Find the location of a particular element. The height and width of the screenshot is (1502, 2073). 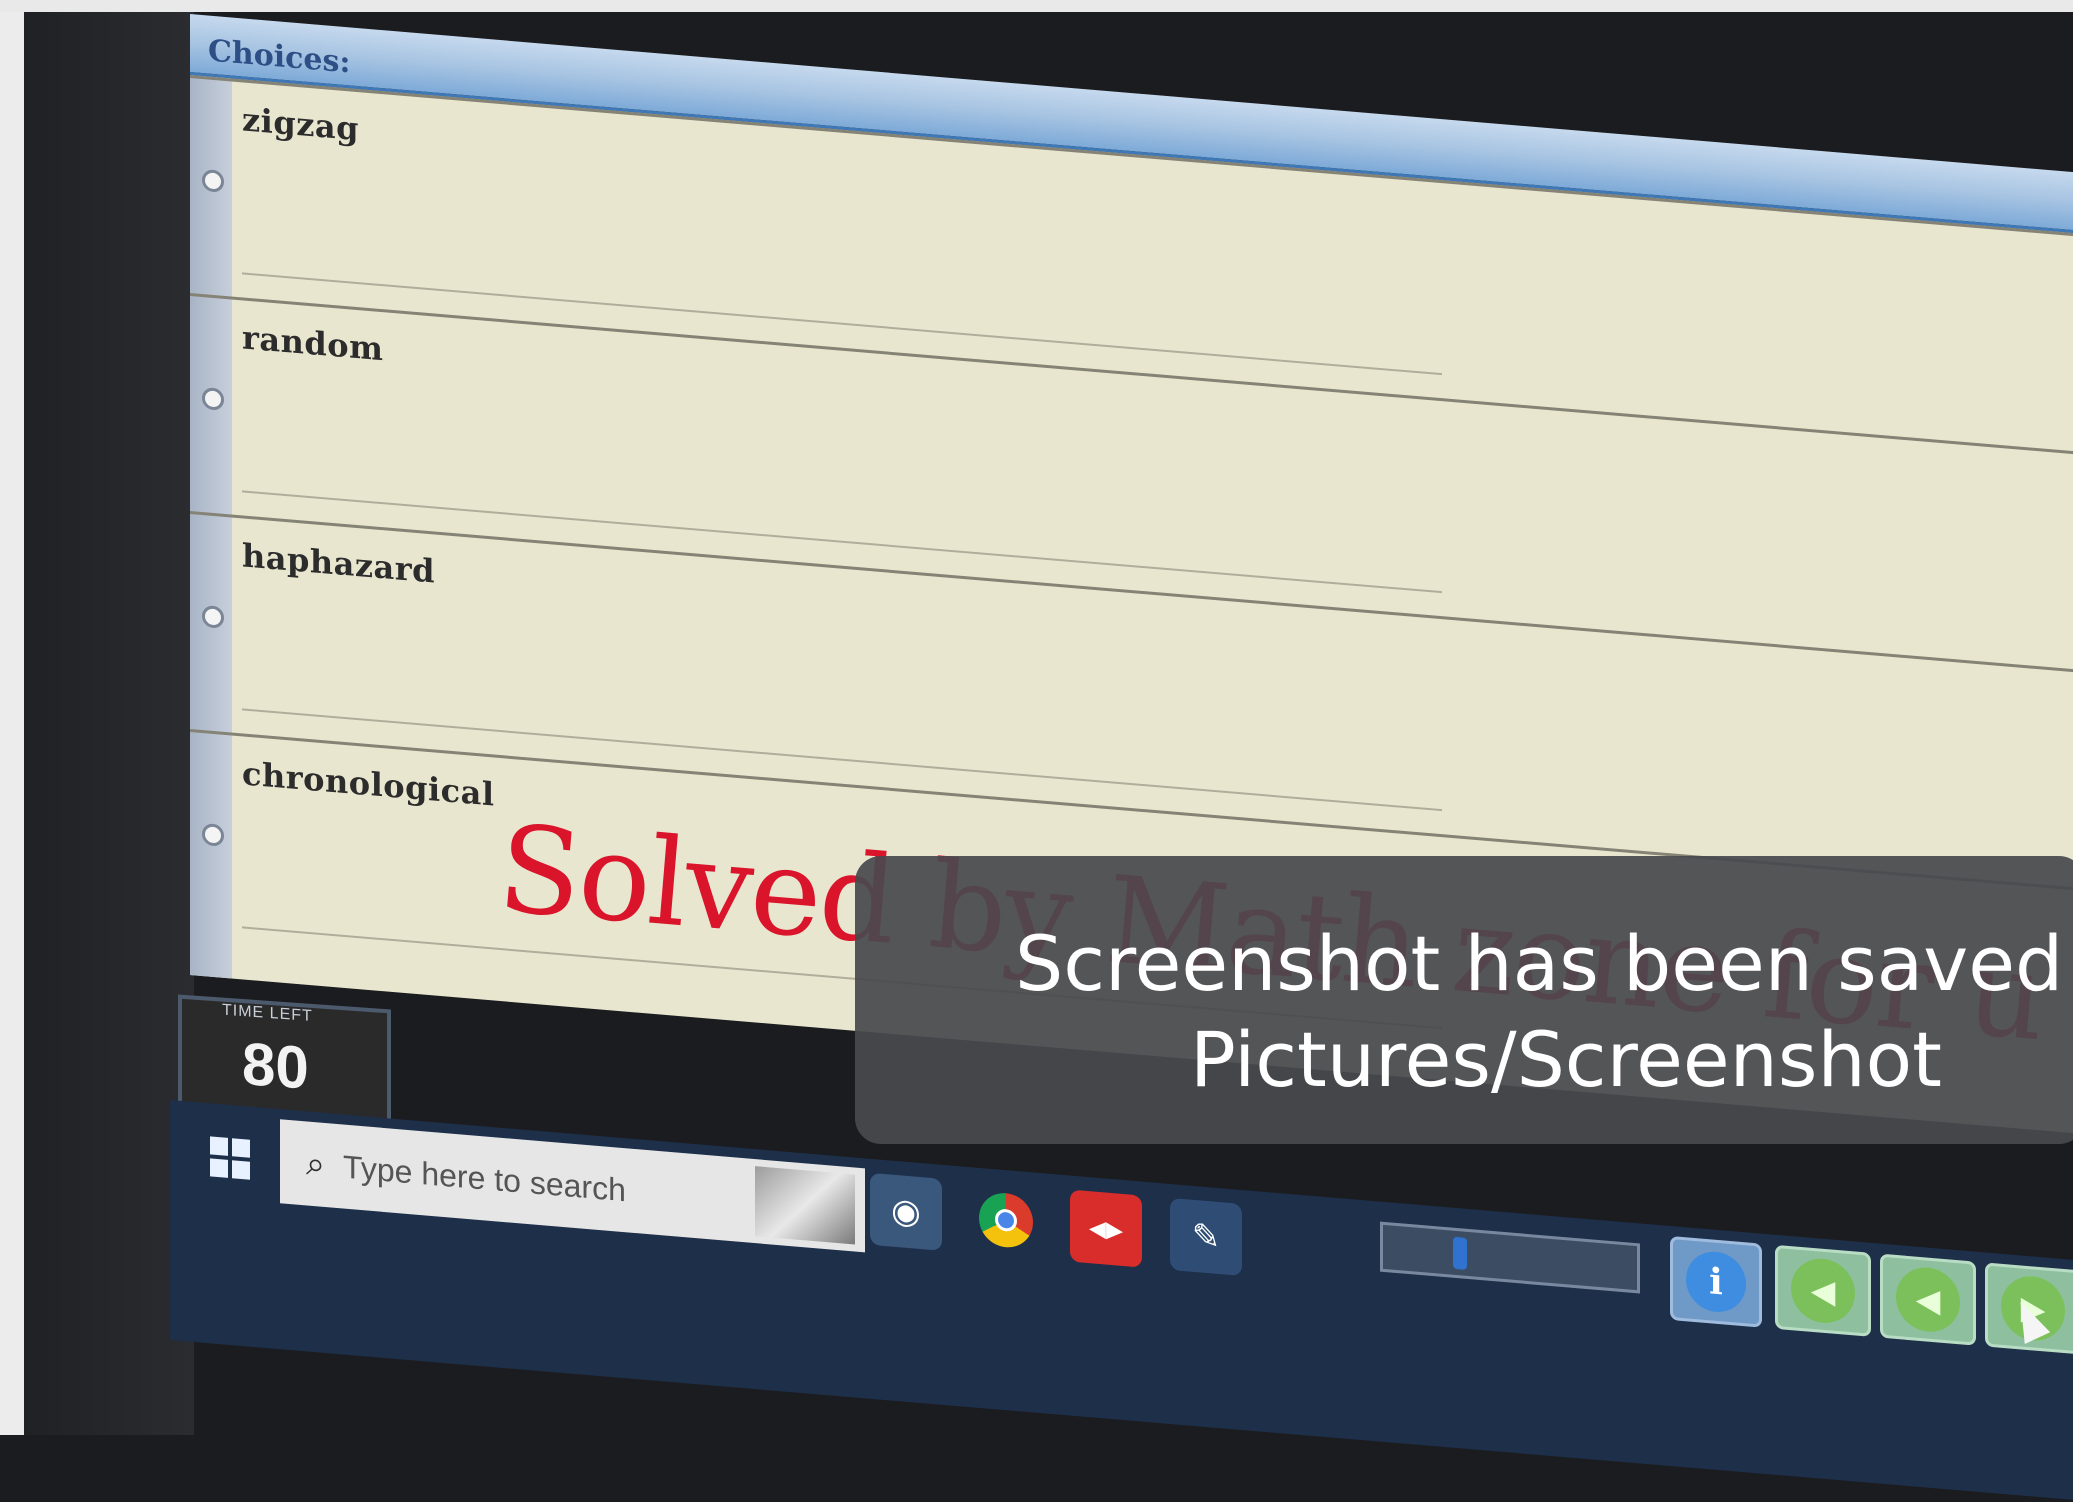

info-icon: i is located at coordinates (1716, 1282).